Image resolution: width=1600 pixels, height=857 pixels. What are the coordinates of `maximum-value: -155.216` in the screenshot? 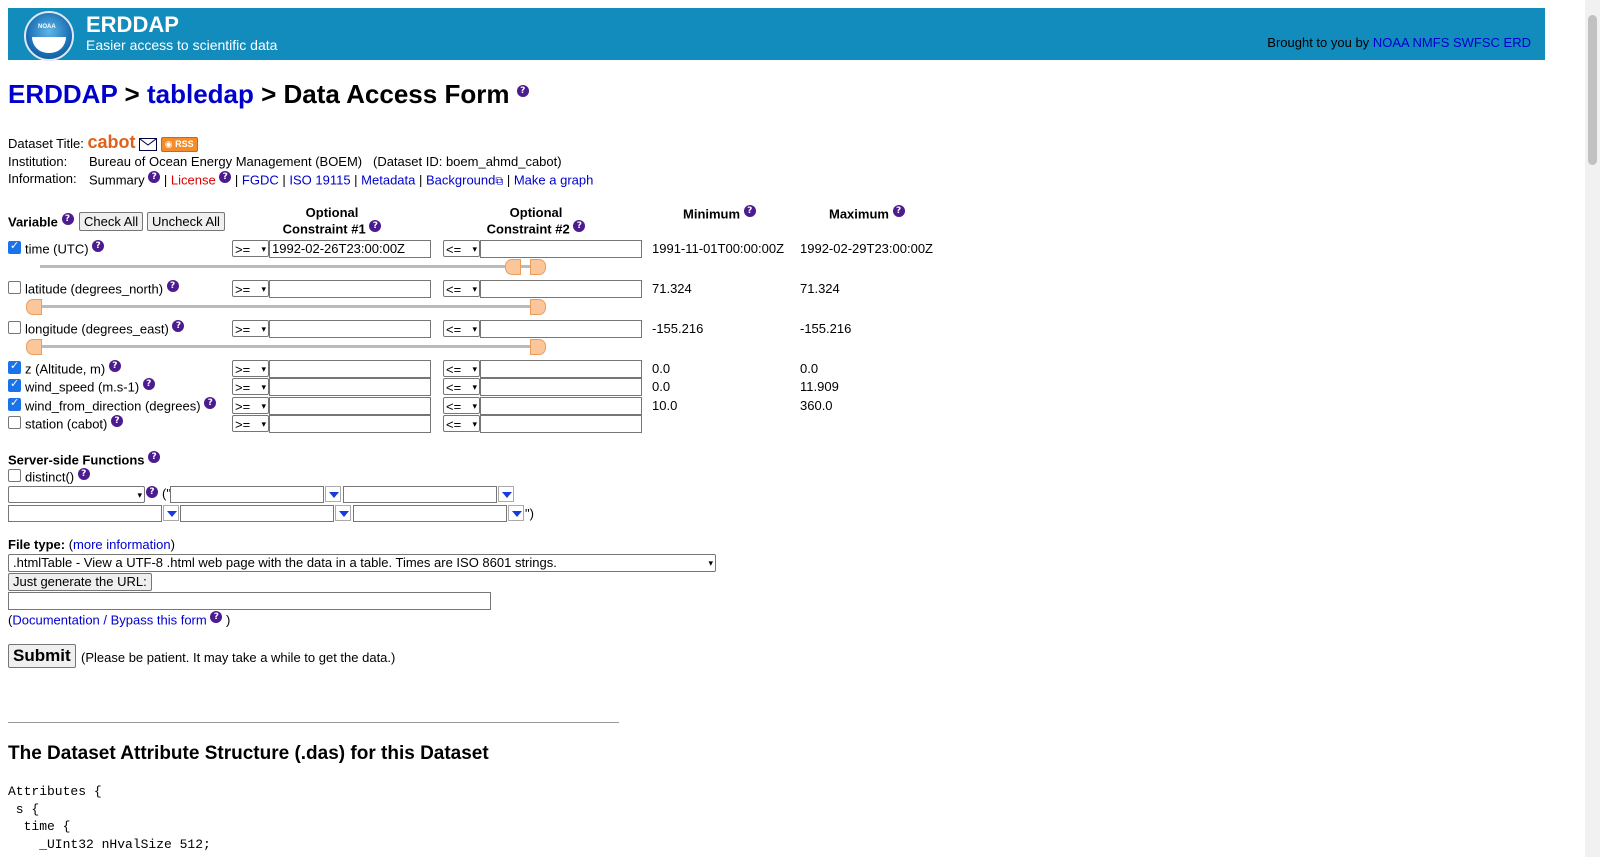 It's located at (826, 328).